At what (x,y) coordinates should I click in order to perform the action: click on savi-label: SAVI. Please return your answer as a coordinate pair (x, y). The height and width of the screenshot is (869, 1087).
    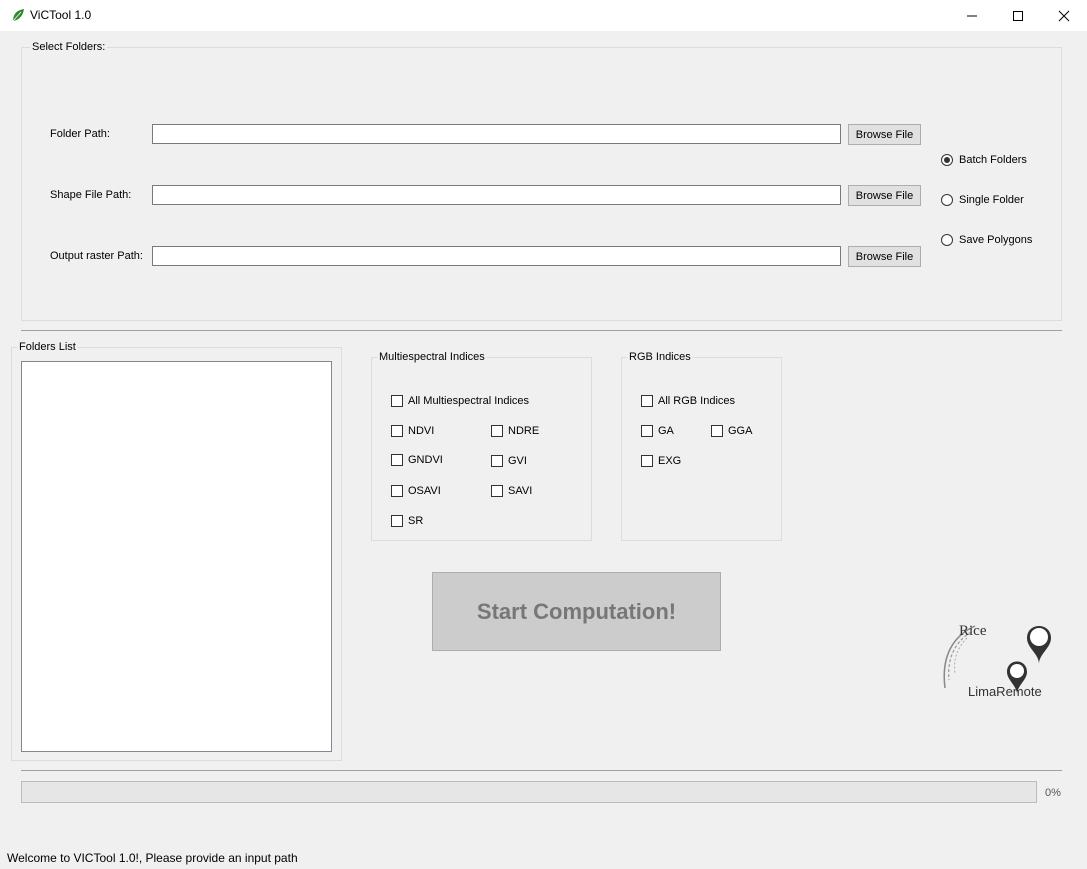
    Looking at the image, I should click on (520, 491).